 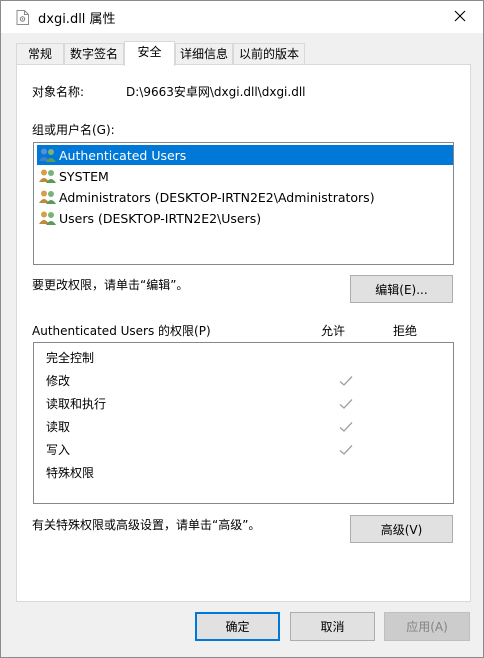 What do you see at coordinates (333, 331) in the screenshot?
I see `allow-header: 允许` at bounding box center [333, 331].